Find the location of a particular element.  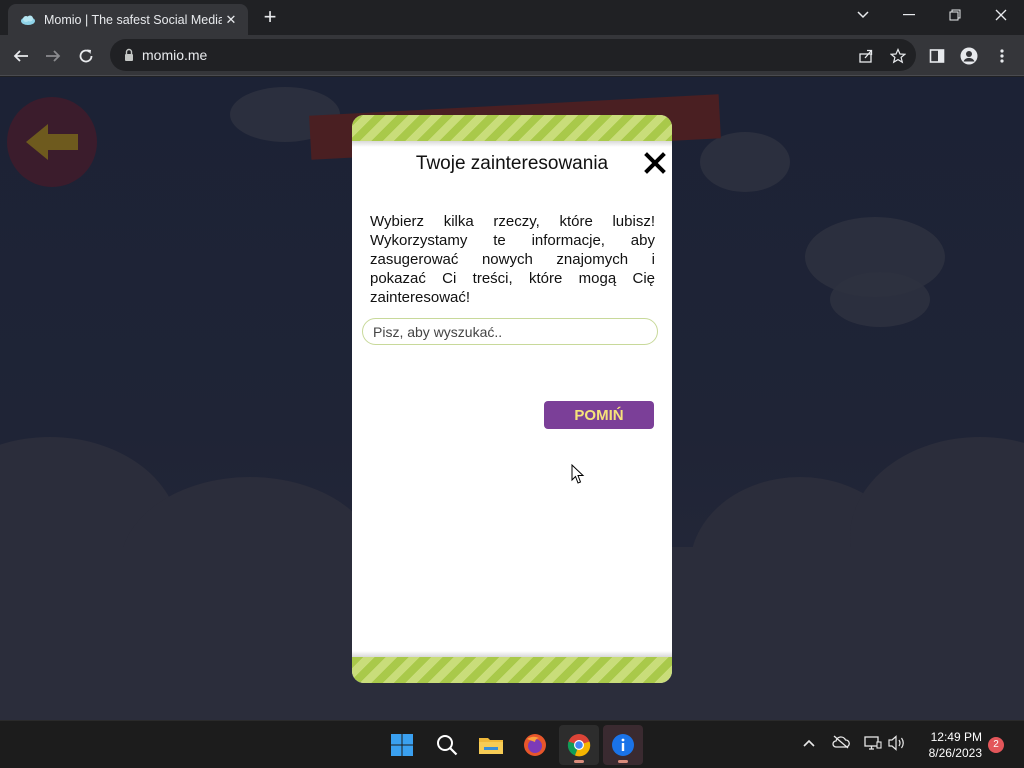

star-icon is located at coordinates (898, 56).